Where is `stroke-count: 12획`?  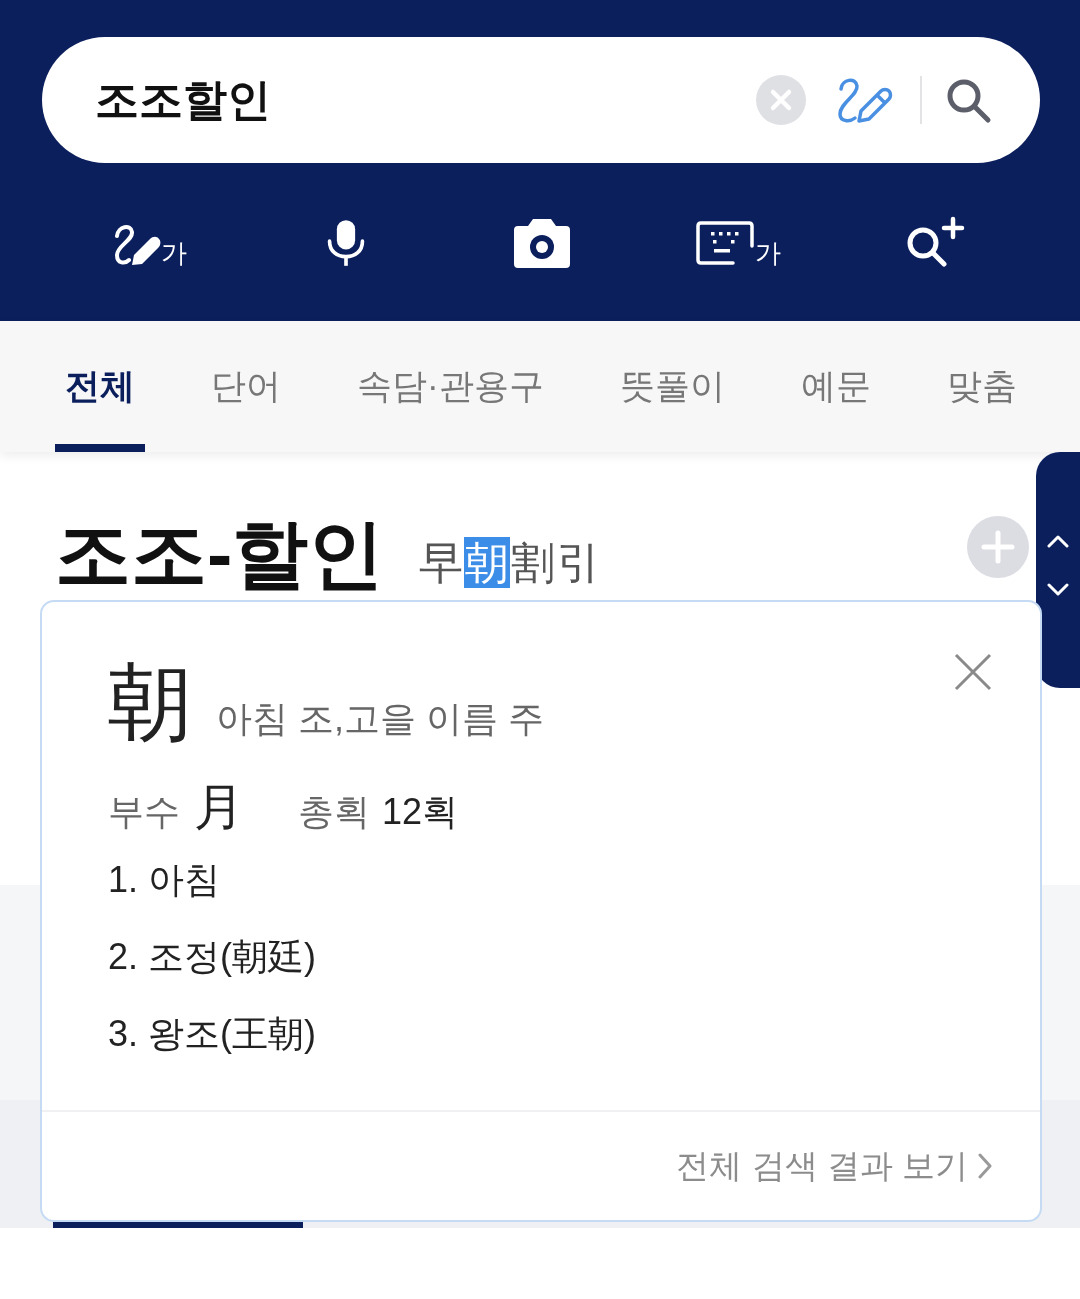
stroke-count: 12획 is located at coordinates (420, 812).